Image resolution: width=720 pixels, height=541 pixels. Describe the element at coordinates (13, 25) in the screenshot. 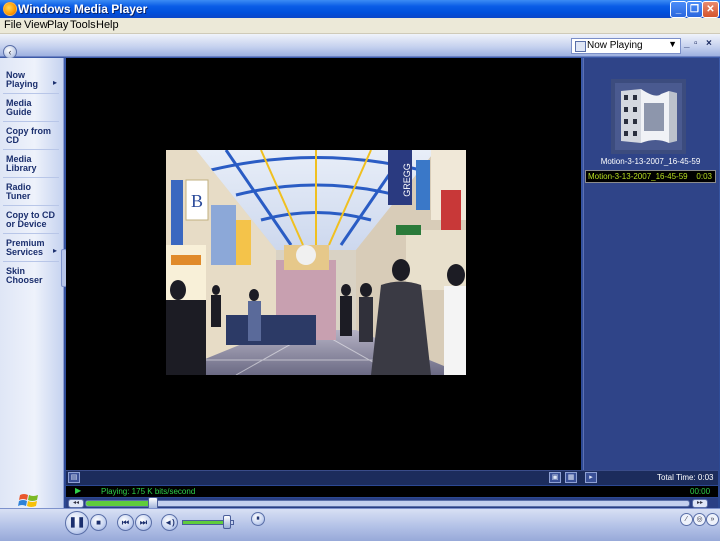

I see `menu-file: File` at that location.